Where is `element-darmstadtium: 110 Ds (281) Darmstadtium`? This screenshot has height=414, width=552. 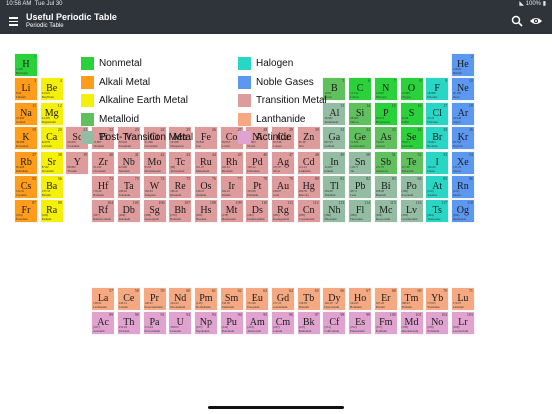 element-darmstadtium: 110 Ds (281) Darmstadtium is located at coordinates (257, 211).